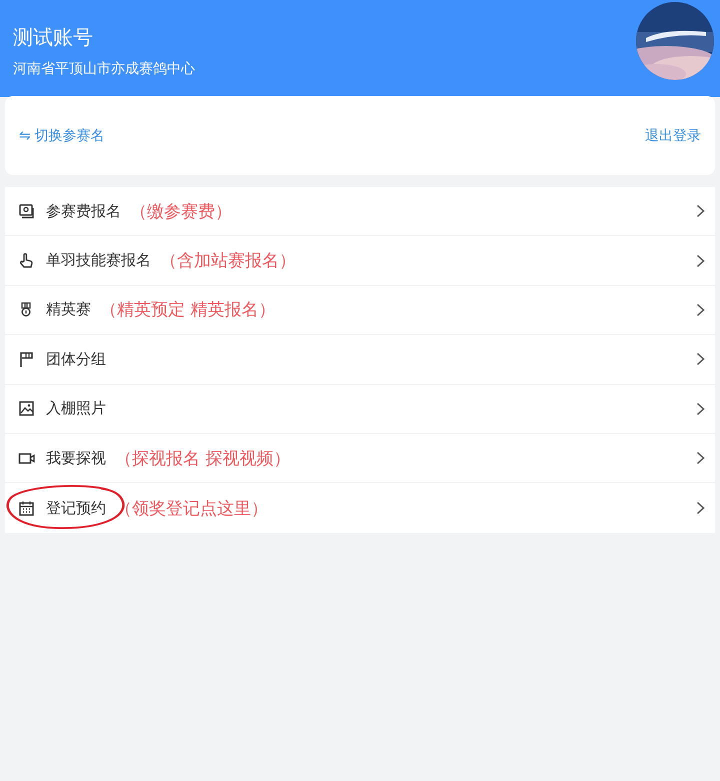 This screenshot has width=720, height=781. Describe the element at coordinates (26, 261) in the screenshot. I see `hand-pointer-icon` at that location.